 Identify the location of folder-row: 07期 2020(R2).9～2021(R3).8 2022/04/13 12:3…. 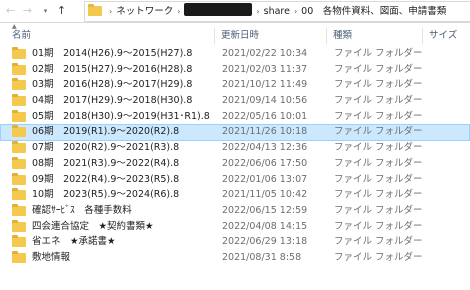
(235, 148).